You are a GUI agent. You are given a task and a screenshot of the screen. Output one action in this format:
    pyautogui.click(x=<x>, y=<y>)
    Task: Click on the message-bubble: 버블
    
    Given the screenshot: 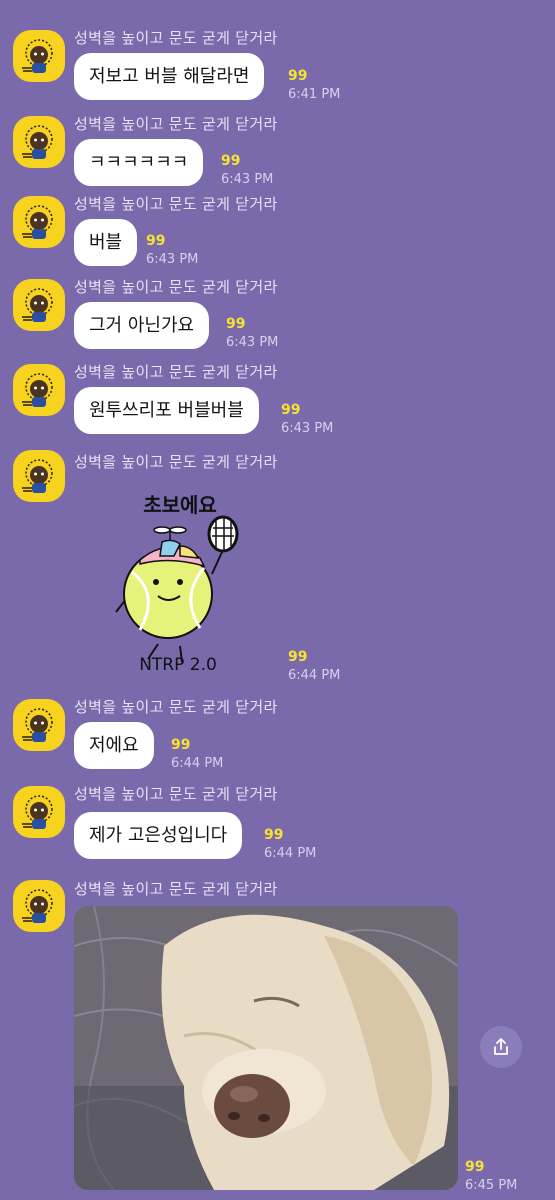 What is the action you would take?
    pyautogui.click(x=106, y=242)
    